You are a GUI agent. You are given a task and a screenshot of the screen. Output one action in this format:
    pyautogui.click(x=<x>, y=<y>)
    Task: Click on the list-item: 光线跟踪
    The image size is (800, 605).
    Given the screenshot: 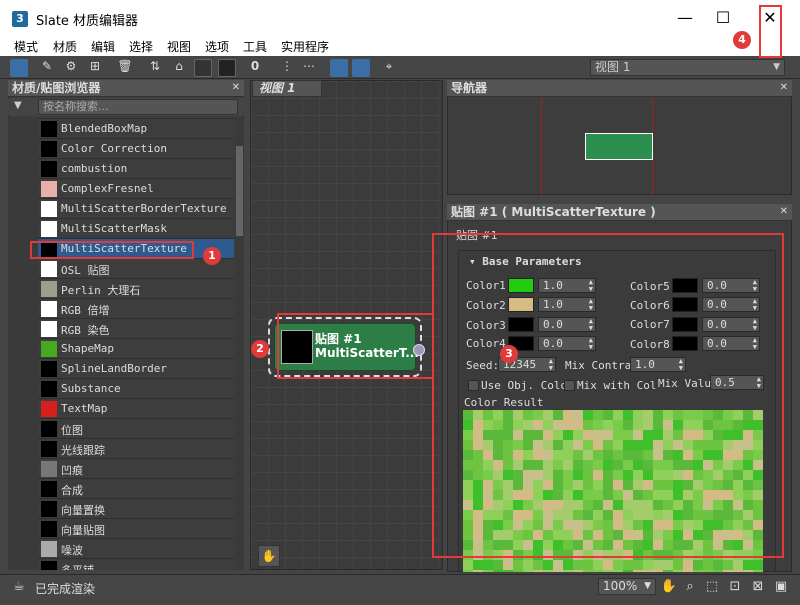 What is the action you would take?
    pyautogui.click(x=136, y=448)
    